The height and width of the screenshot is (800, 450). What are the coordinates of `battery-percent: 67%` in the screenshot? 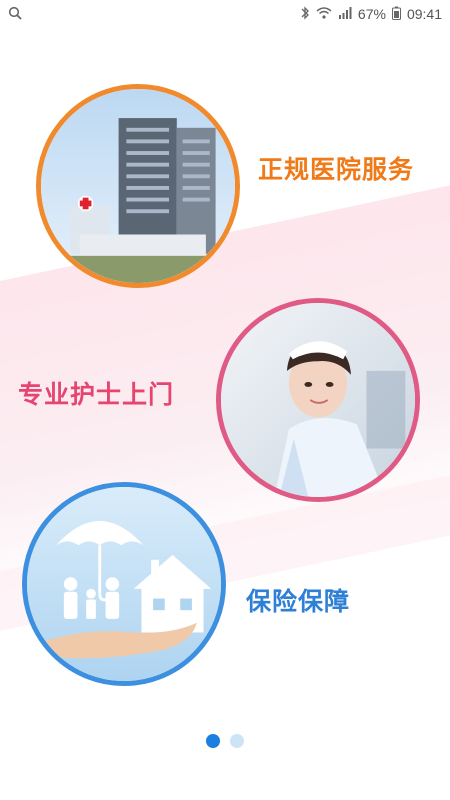 It's located at (371, 14).